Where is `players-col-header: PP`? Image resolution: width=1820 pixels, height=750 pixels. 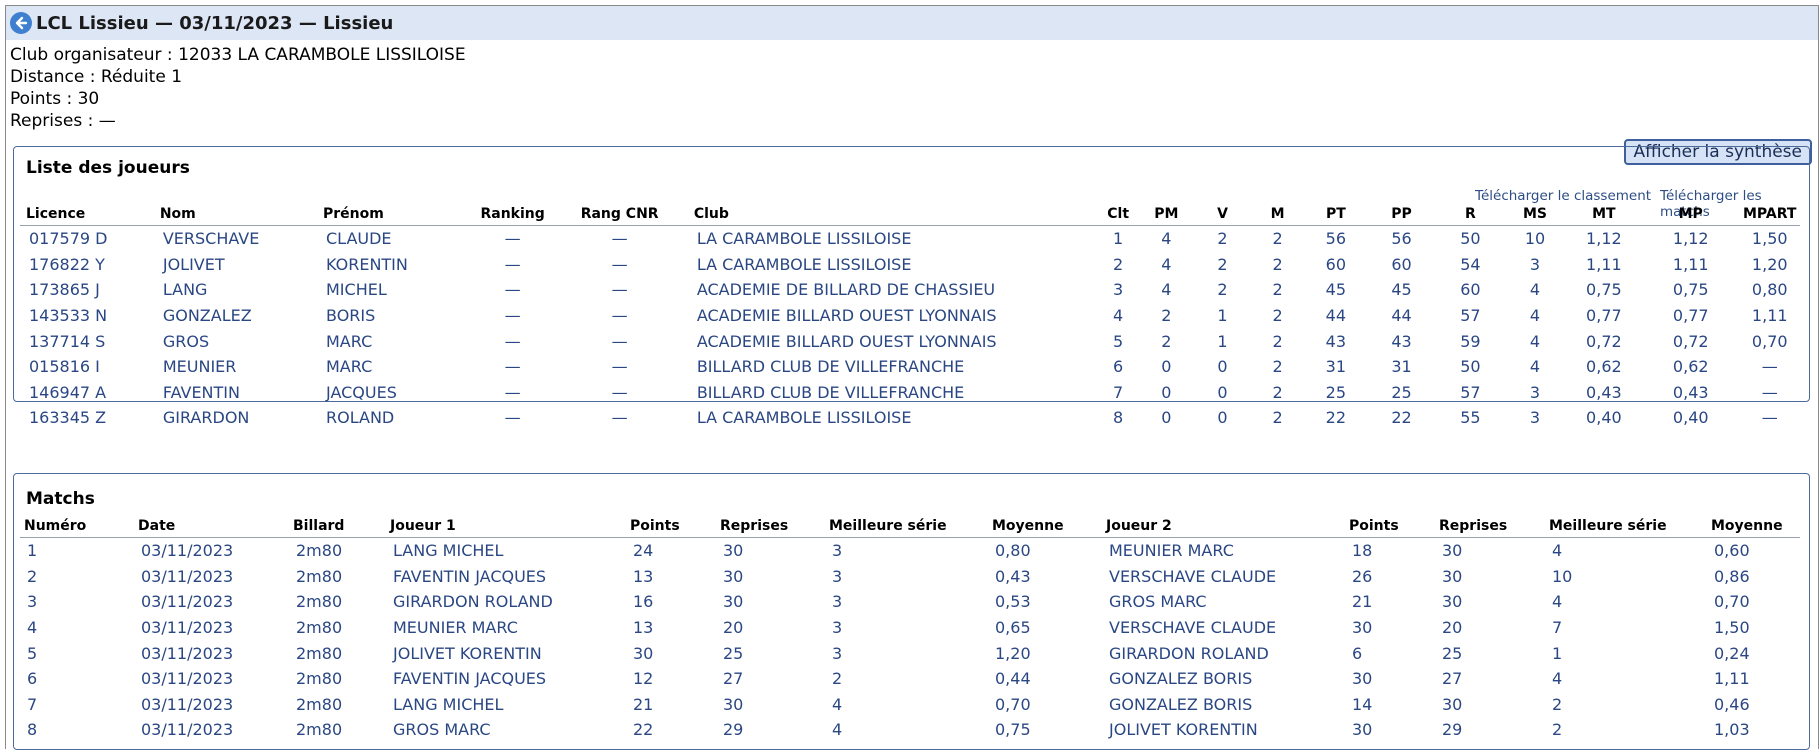 players-col-header: PP is located at coordinates (1401, 214).